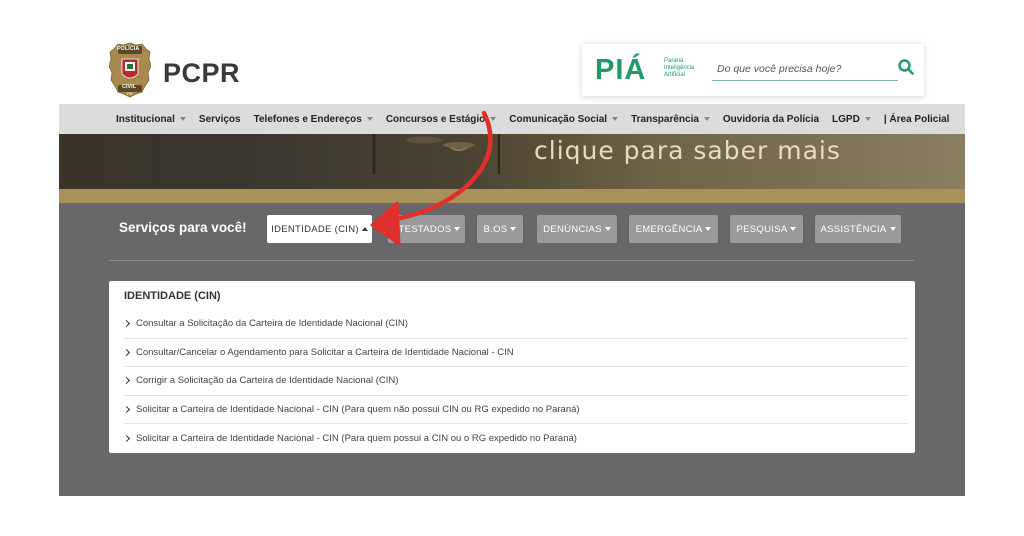  I want to click on nav-item-5: Transparência, so click(670, 119).